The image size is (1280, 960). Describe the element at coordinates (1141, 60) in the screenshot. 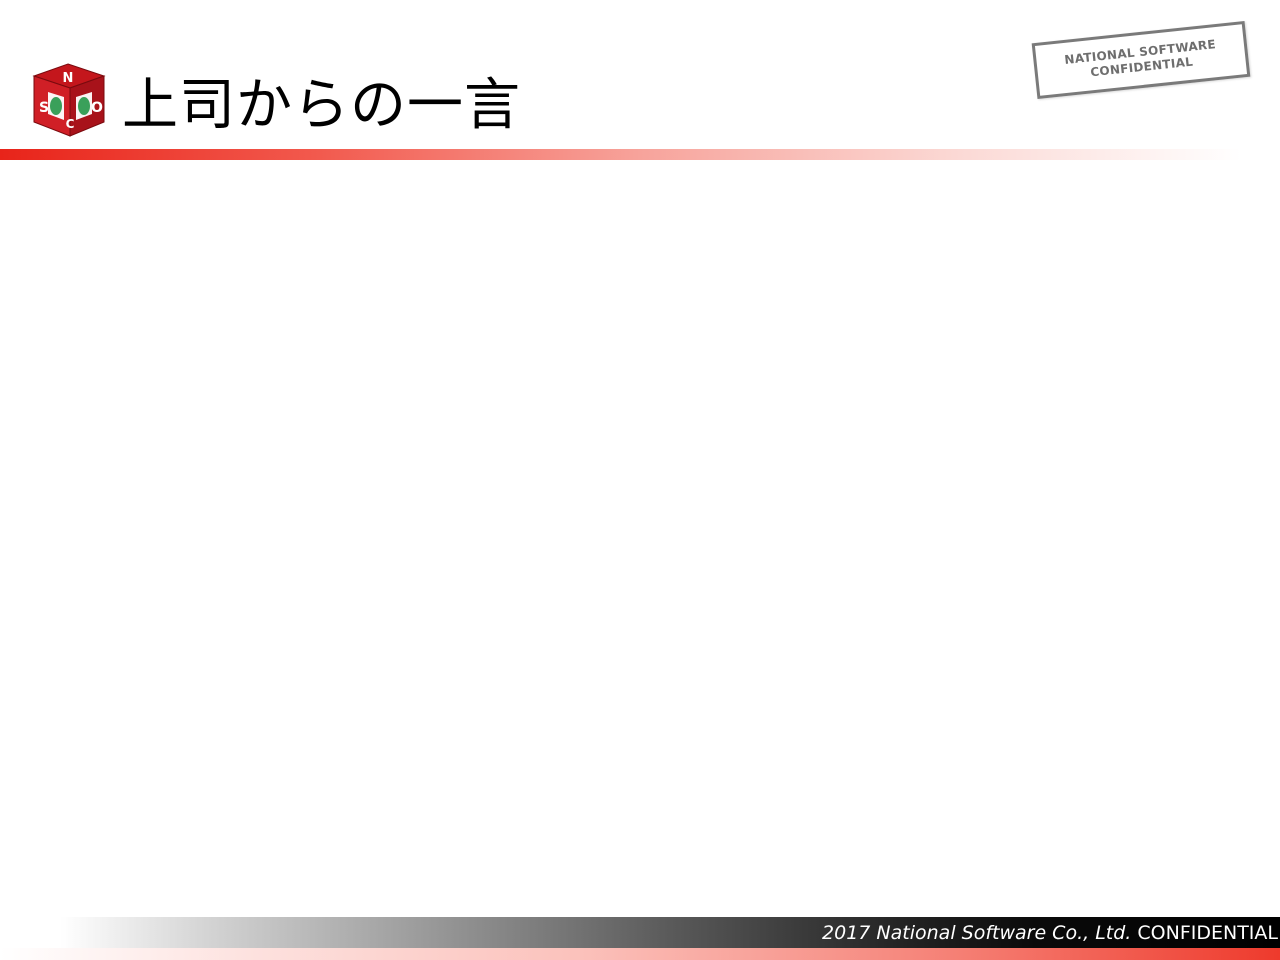

I see `confidential-stamp: NATIONAL SOFTWARE CONFIDENTIAL` at that location.